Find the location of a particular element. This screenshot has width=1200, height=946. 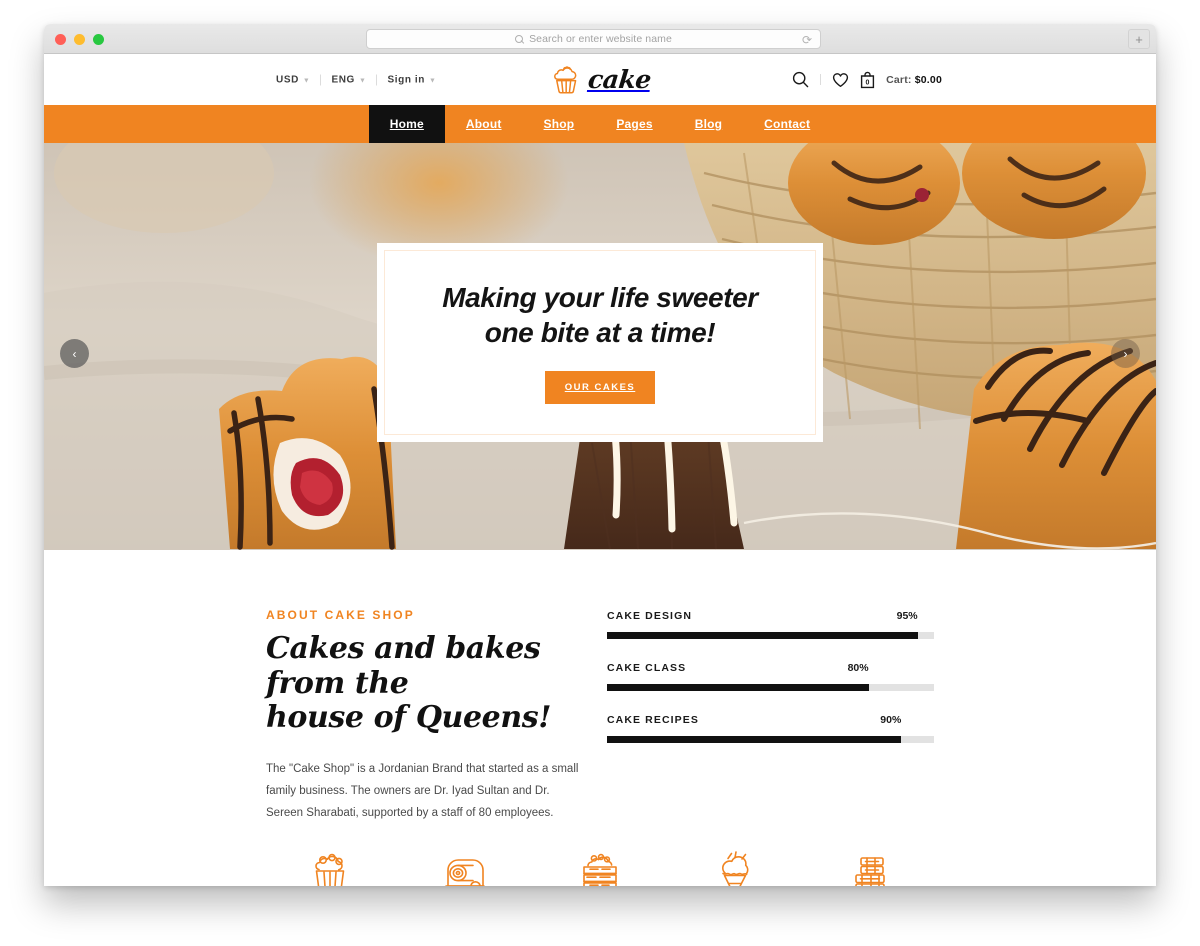

header-actions: 0 Cart: $0.00 is located at coordinates (867, 80).